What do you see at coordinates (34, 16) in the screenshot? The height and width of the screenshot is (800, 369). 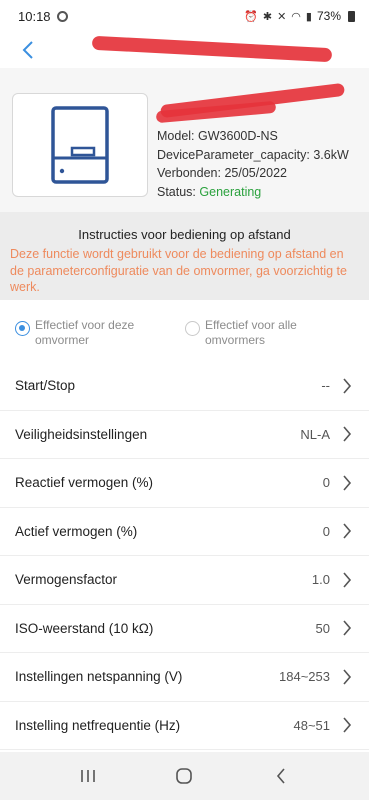 I see `clock: 10:18` at bounding box center [34, 16].